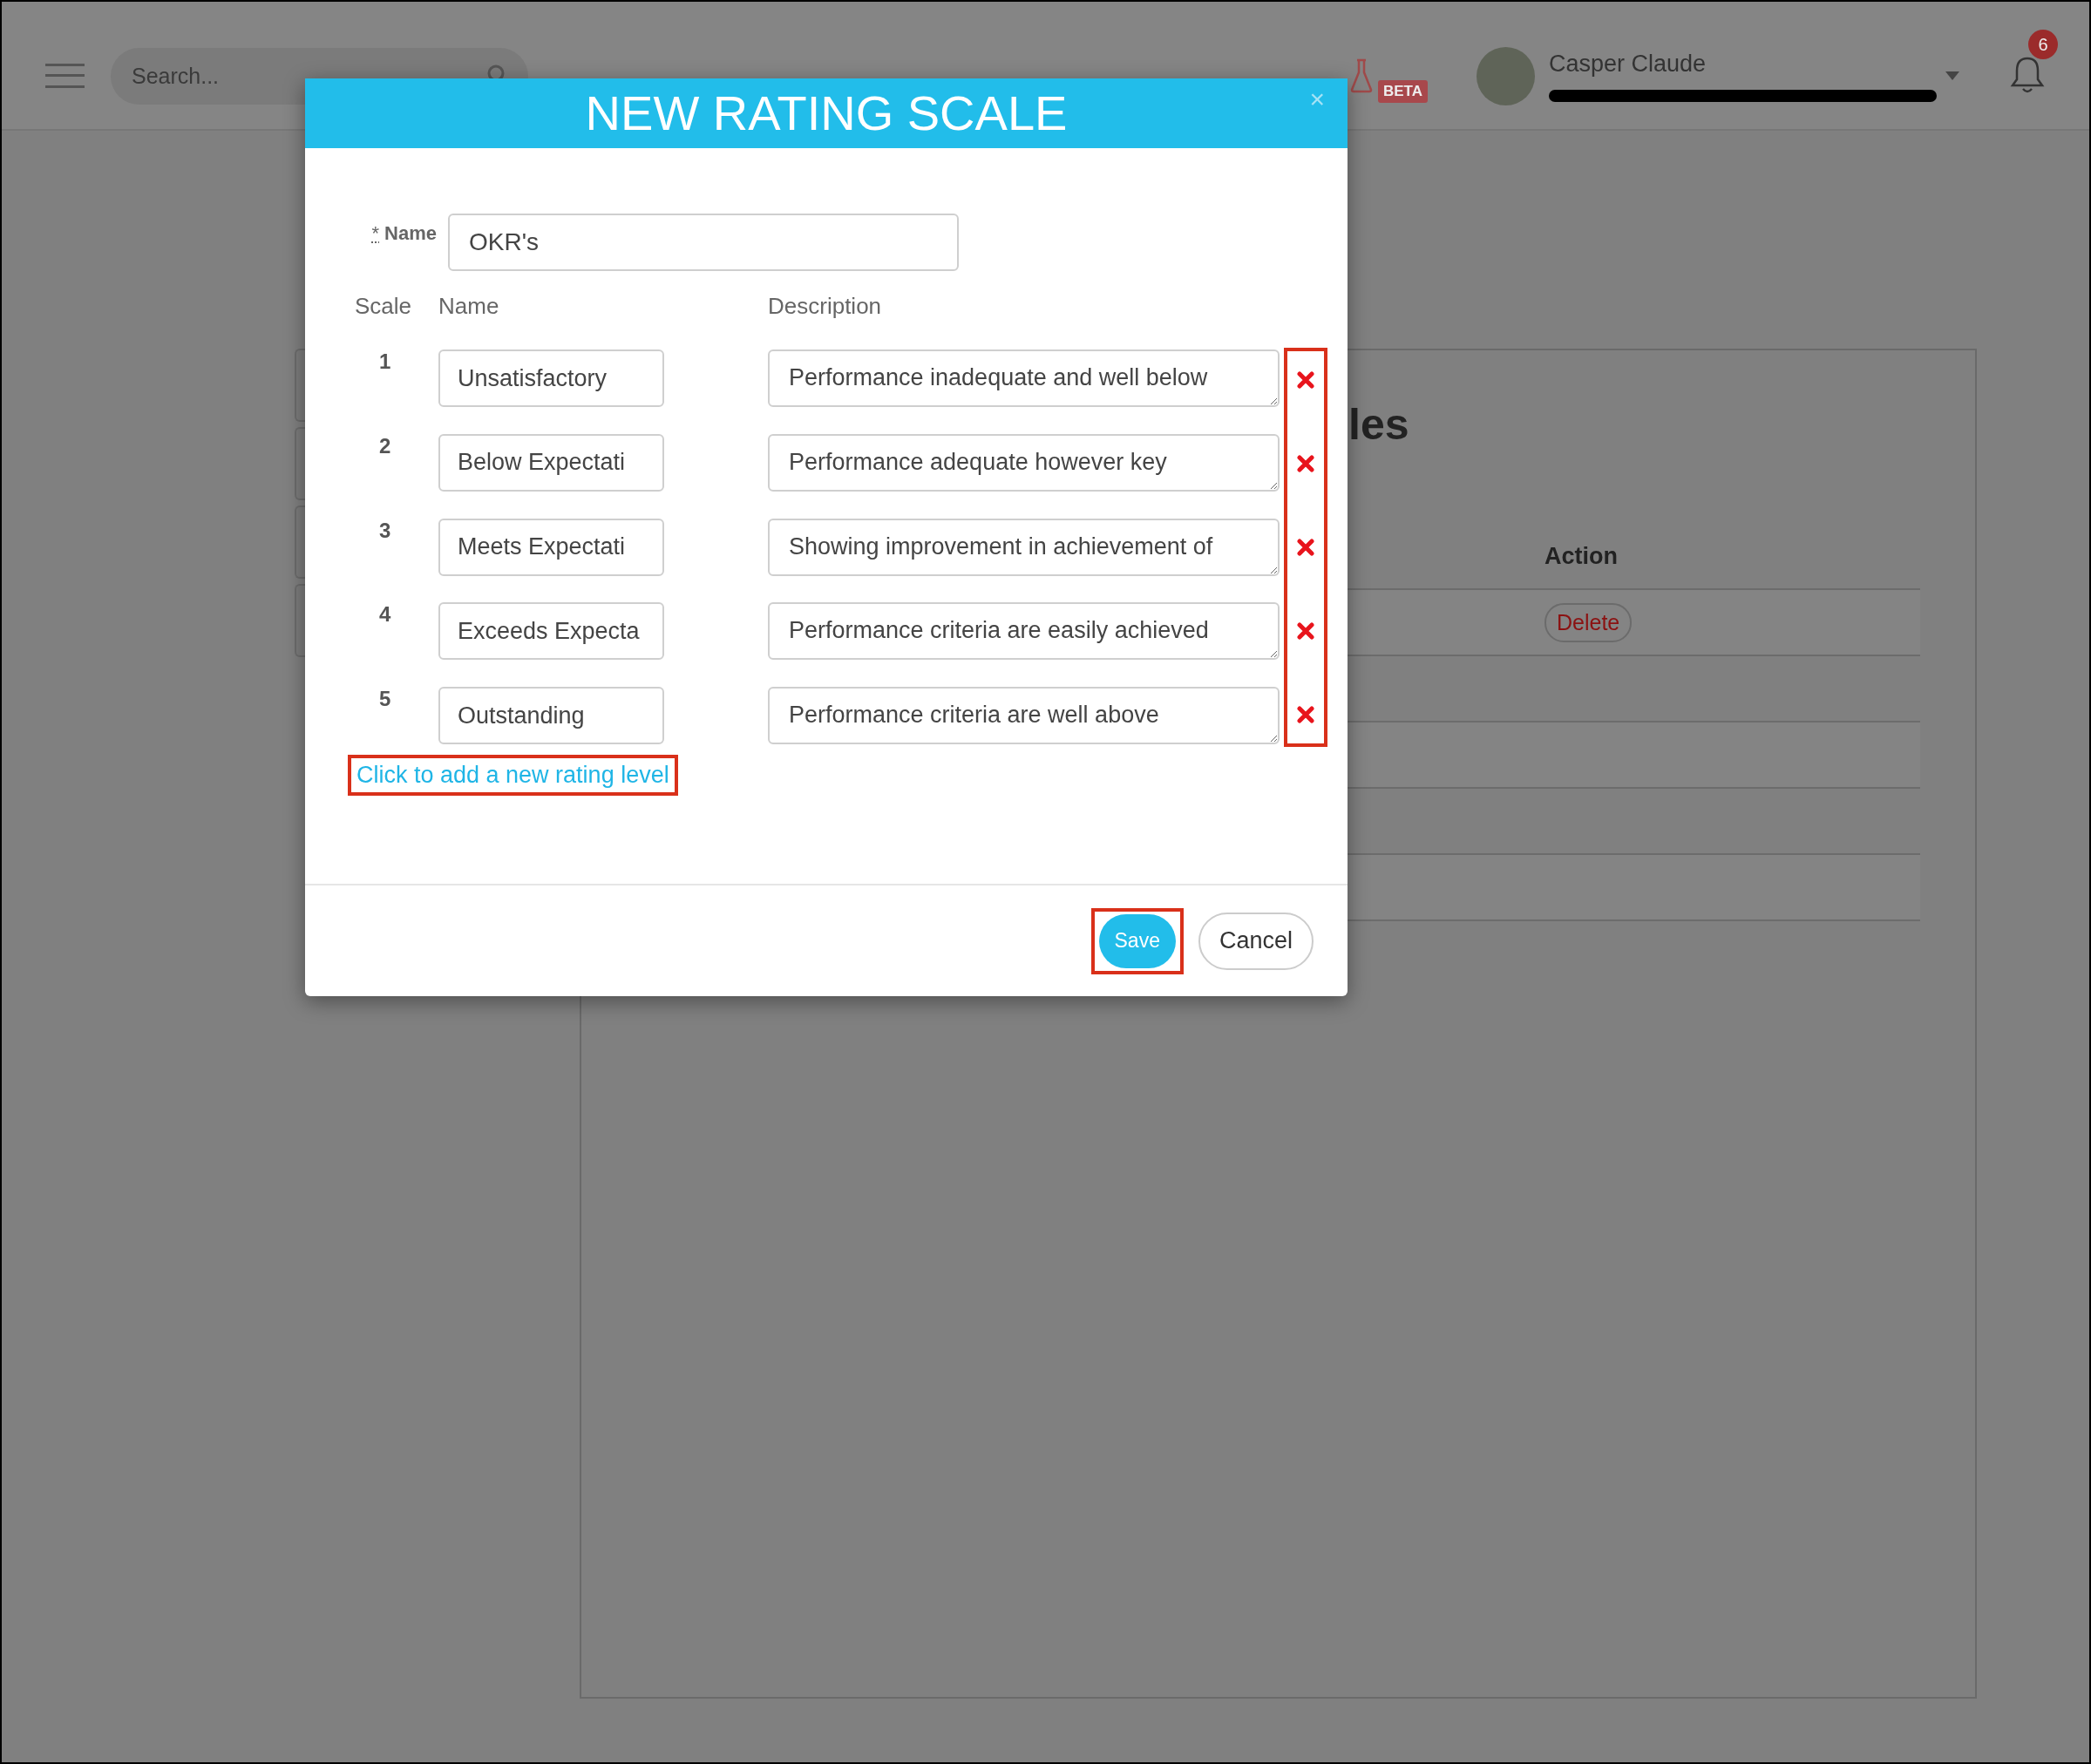 The image size is (2091, 1764). Describe the element at coordinates (384, 529) in the screenshot. I see `scale-number: 3` at that location.